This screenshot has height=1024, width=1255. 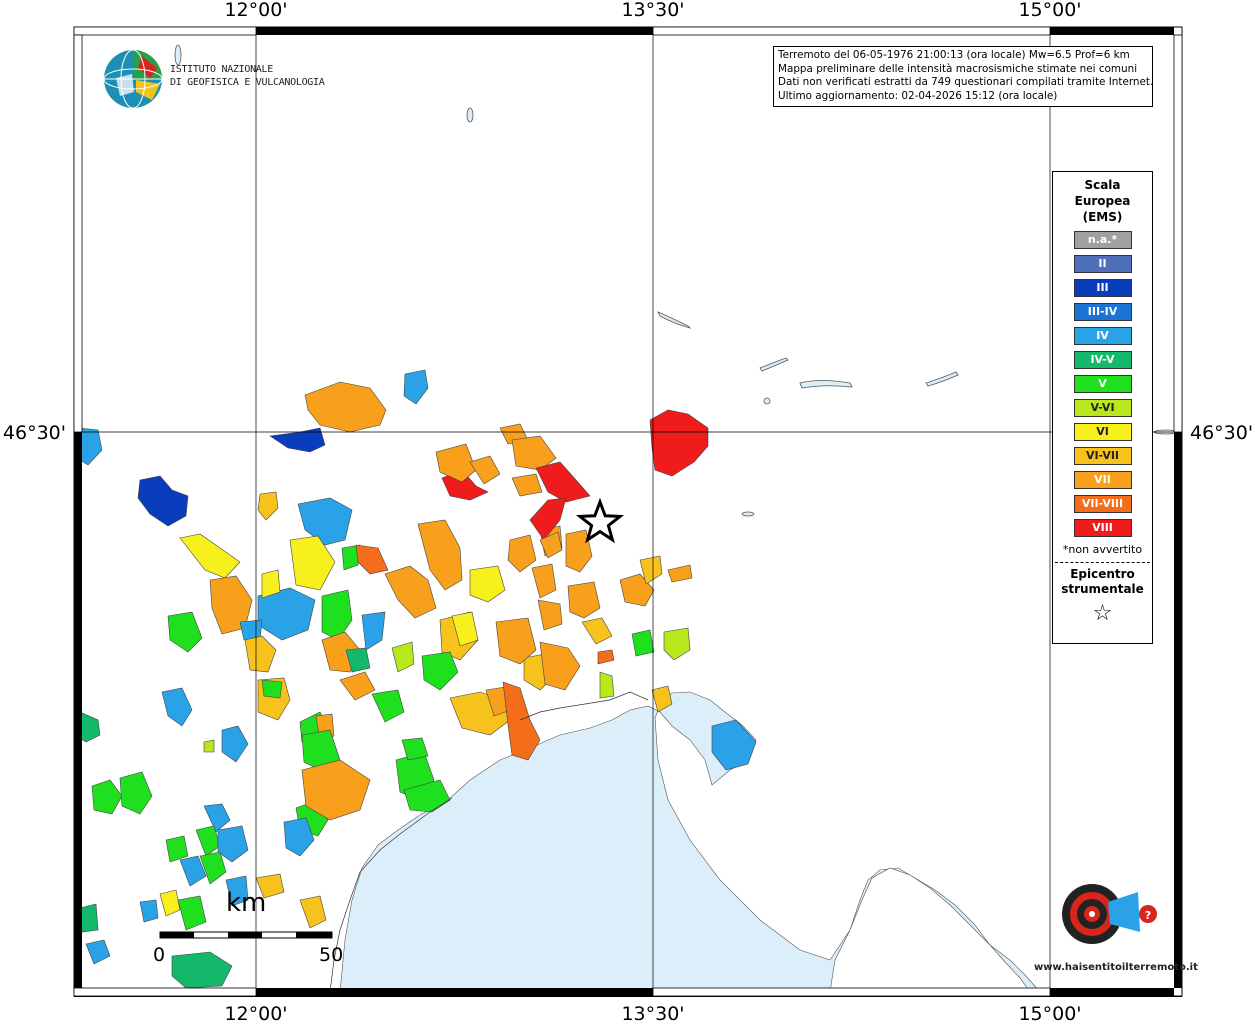 What do you see at coordinates (1102, 480) in the screenshot?
I see `legend-swatch-10: VII` at bounding box center [1102, 480].